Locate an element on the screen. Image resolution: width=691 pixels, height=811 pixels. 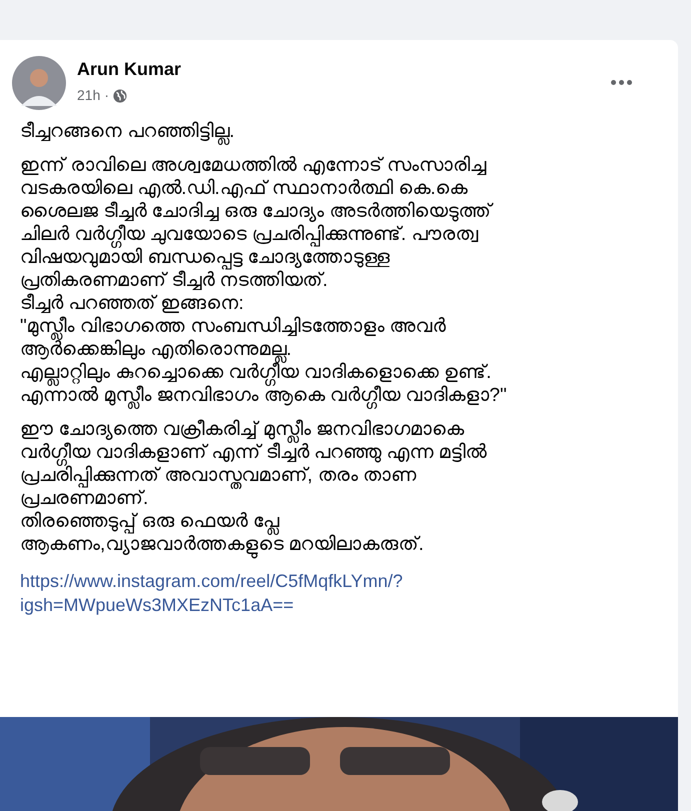
post-text-line: ഇന്ന് രാവിലെ അശ്വമേധത്തിൽ എന്നോട് സംസാരിച്ച is located at coordinates (253, 165).